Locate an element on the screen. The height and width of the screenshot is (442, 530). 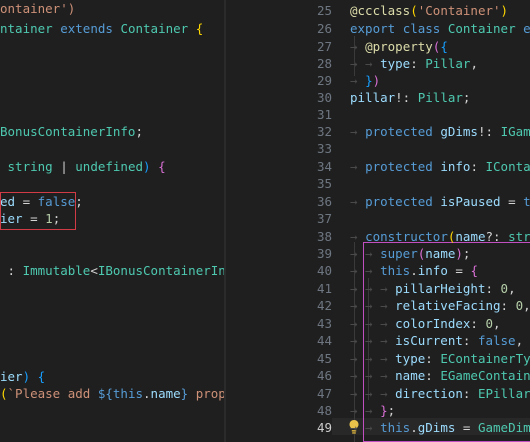
code-token: ) is located at coordinates (376, 80).